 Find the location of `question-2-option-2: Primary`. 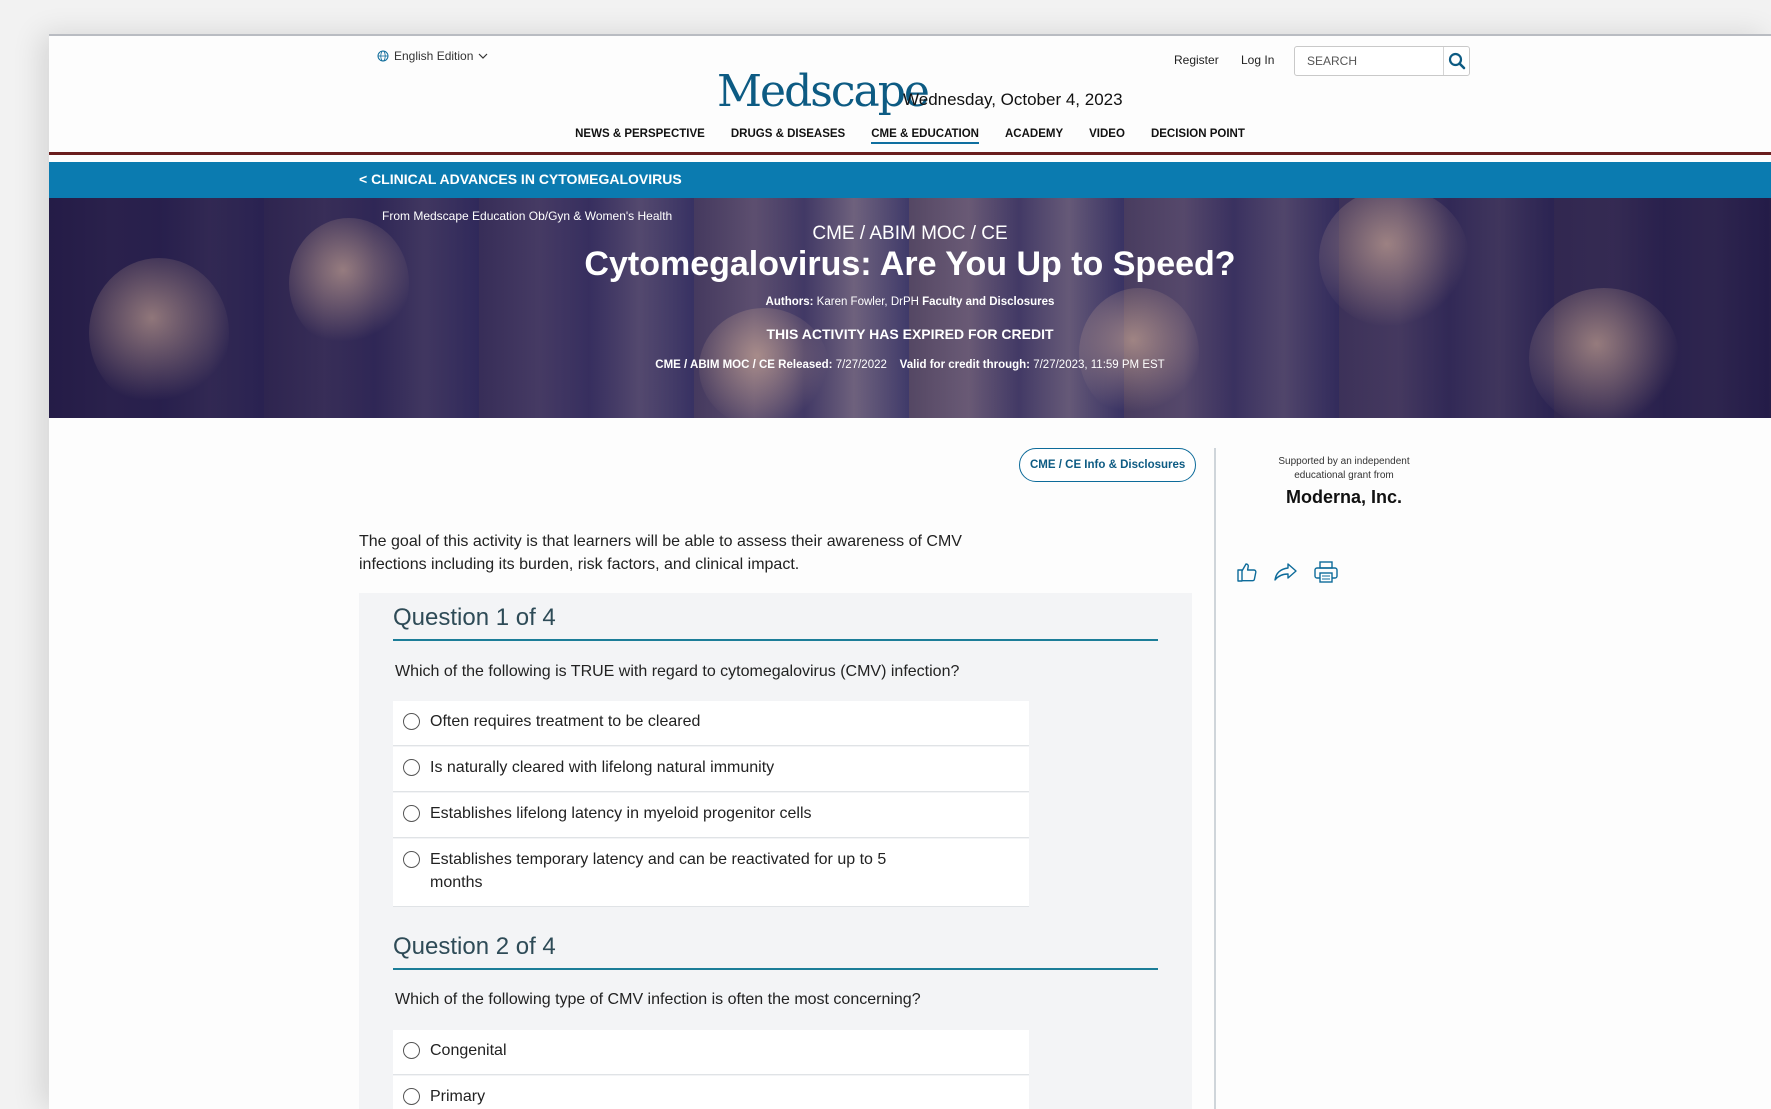

question-2-option-2: Primary is located at coordinates (711, 1092).